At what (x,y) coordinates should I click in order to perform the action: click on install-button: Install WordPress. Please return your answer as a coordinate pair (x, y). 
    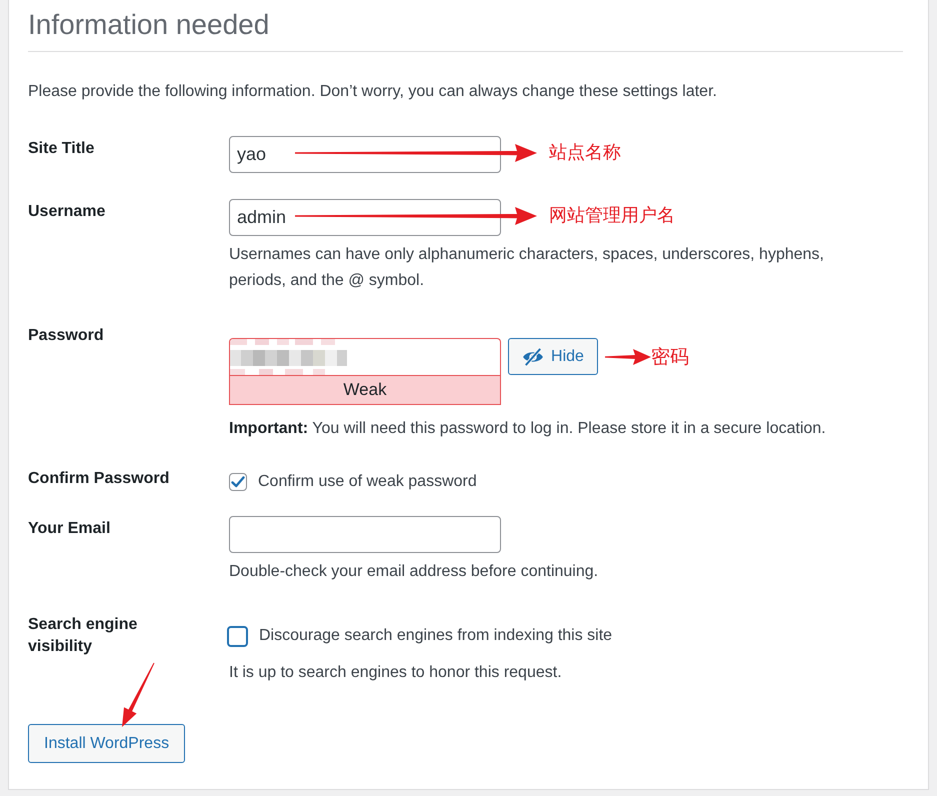
    Looking at the image, I should click on (107, 743).